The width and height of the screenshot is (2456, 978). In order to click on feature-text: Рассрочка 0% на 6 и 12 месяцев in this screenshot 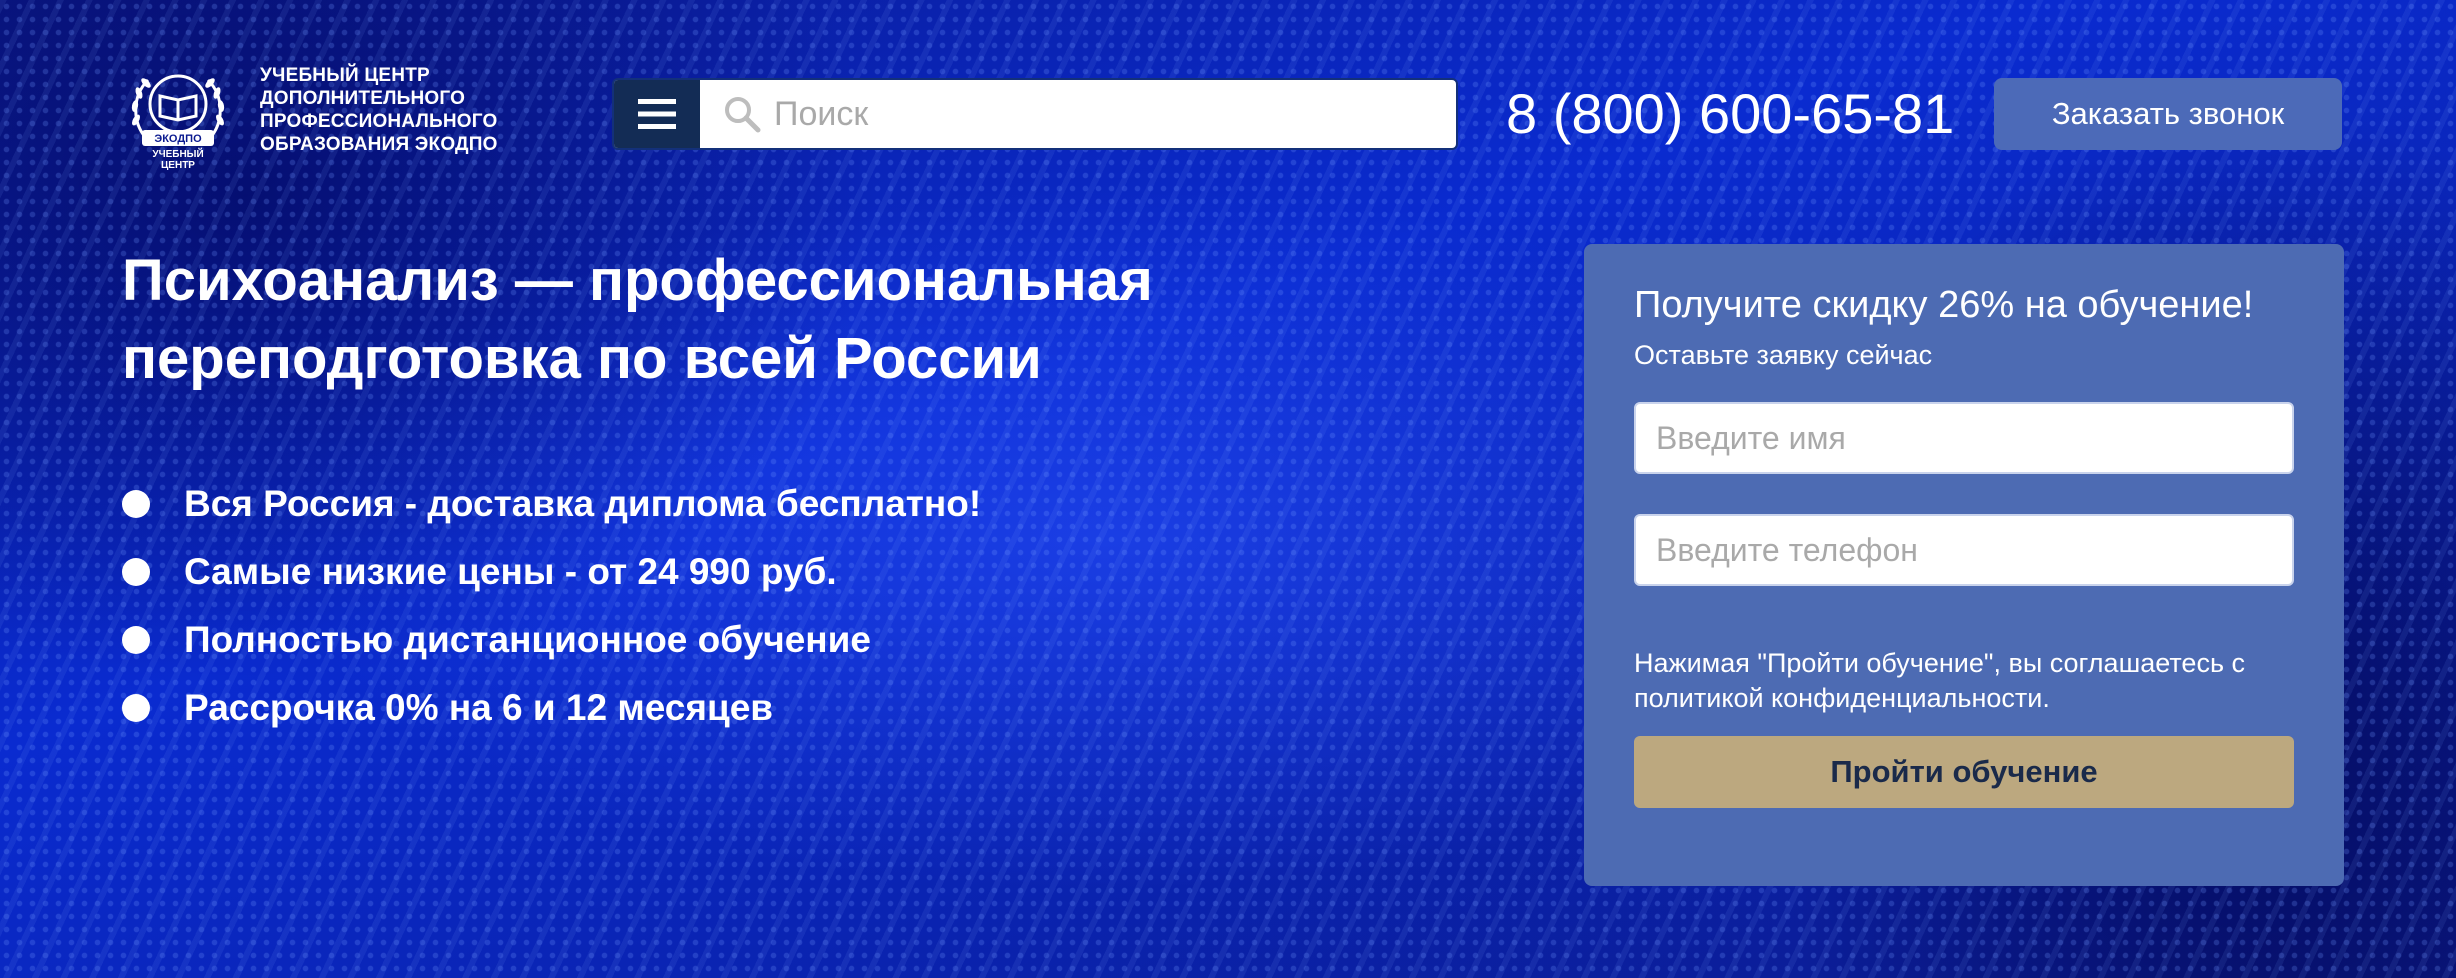, I will do `click(479, 707)`.